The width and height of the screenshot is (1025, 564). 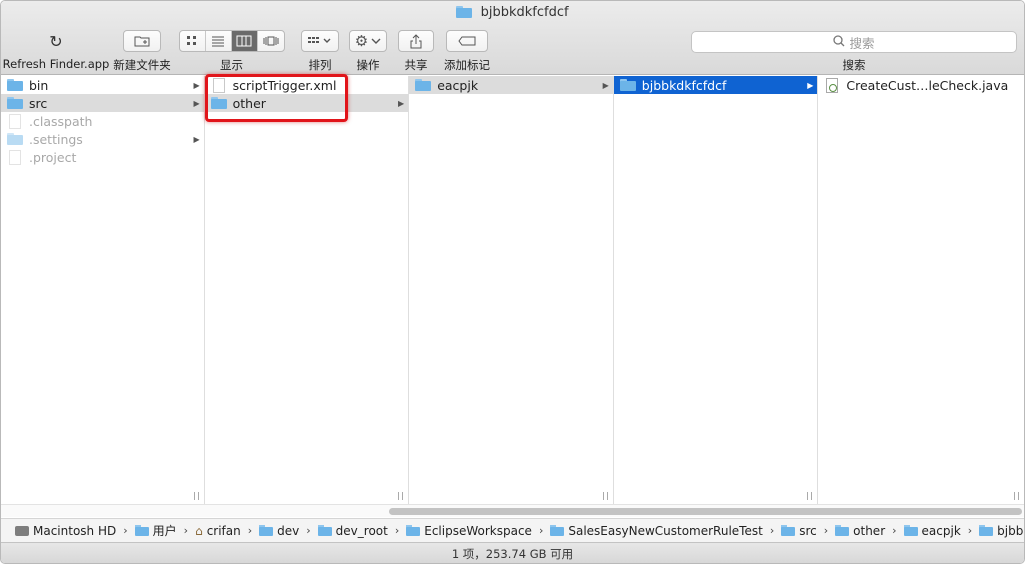 What do you see at coordinates (705, 511) in the screenshot?
I see `scrollbar-thumb` at bounding box center [705, 511].